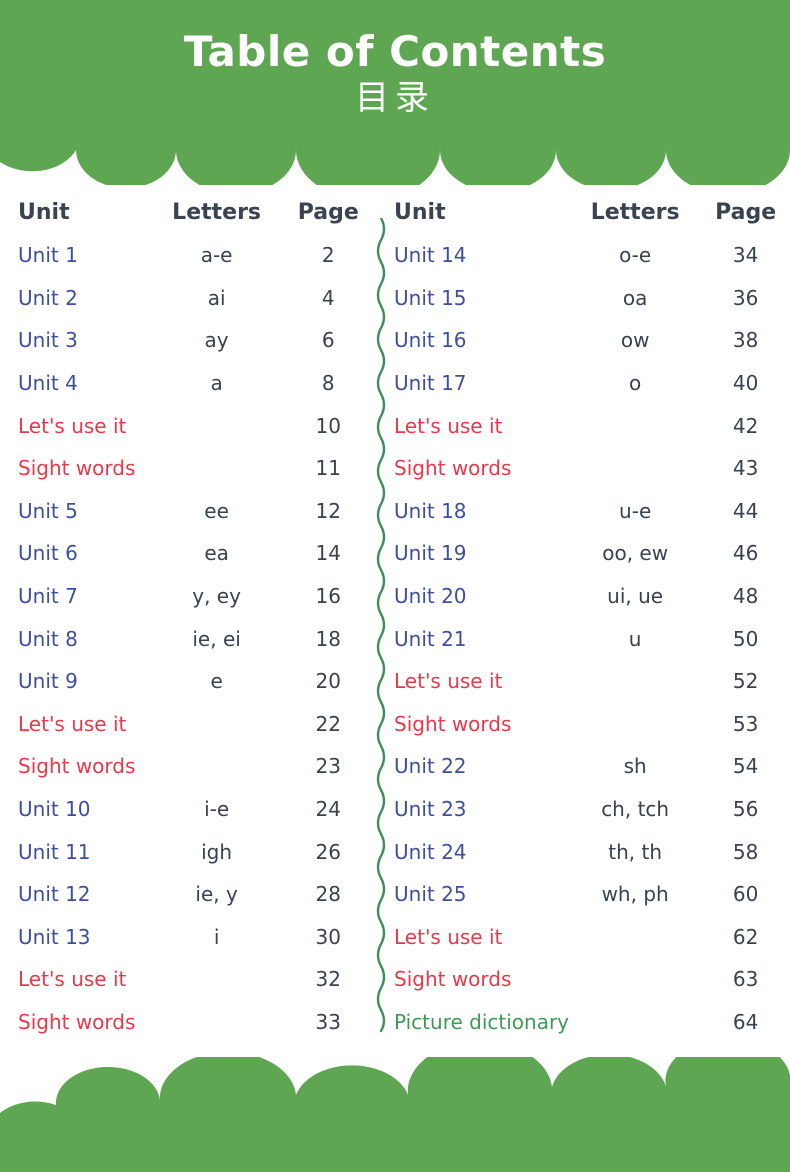  Describe the element at coordinates (635, 596) in the screenshot. I see `row-letters: ui, ue` at that location.